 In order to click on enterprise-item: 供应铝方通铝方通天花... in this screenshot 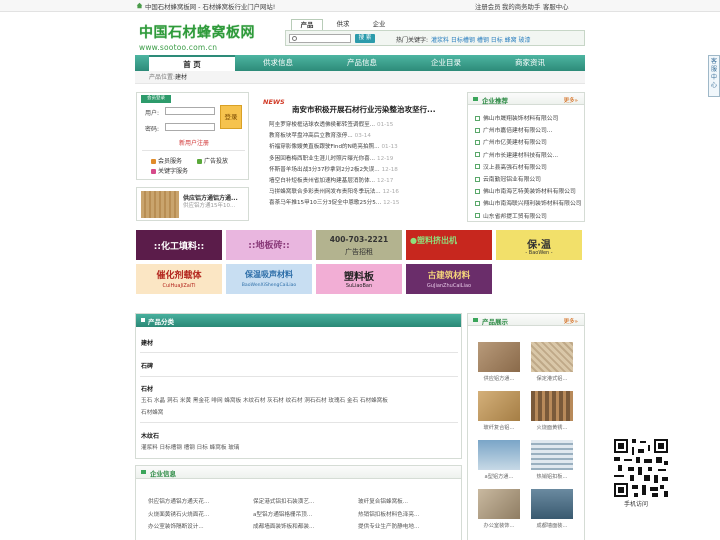, I will do `click(178, 501)`.